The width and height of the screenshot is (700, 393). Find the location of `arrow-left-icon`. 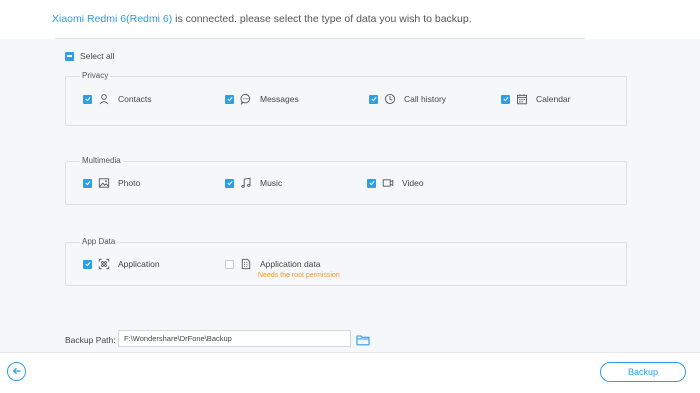

arrow-left-icon is located at coordinates (17, 372).